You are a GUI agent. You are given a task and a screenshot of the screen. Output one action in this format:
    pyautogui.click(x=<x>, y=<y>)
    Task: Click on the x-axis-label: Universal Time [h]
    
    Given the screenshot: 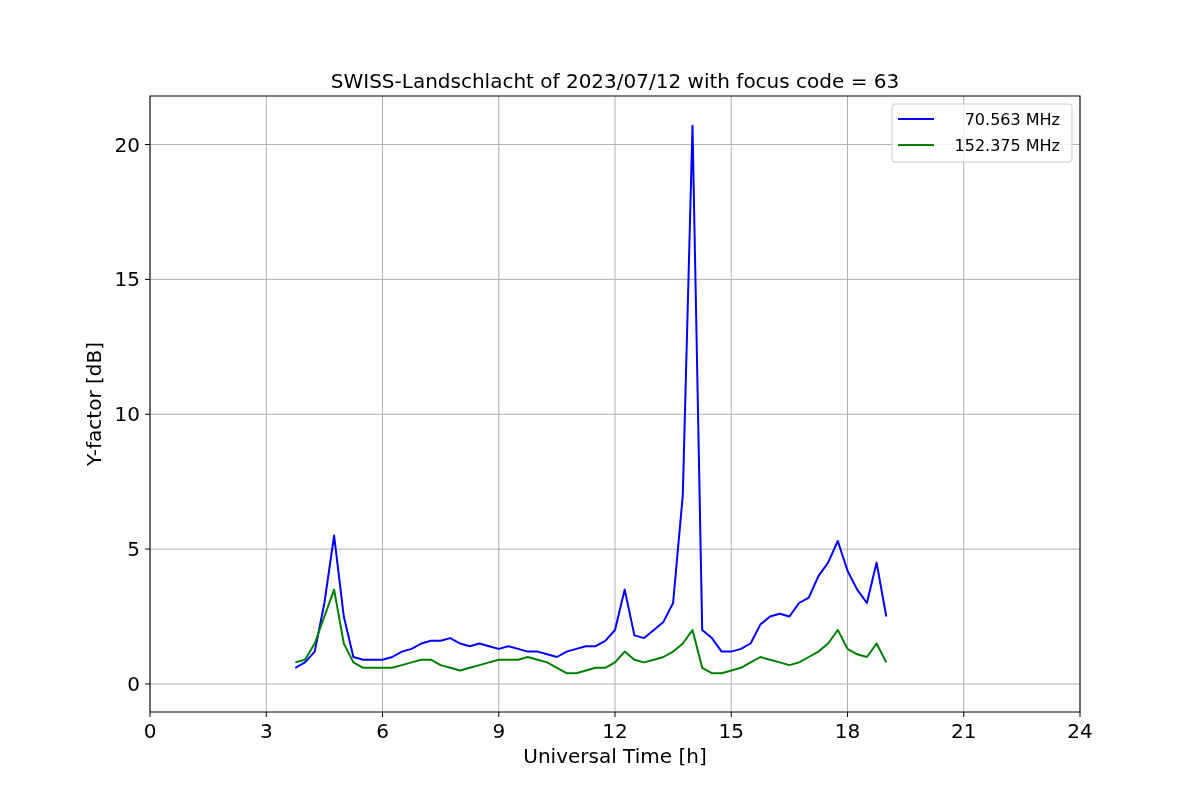 What is the action you would take?
    pyautogui.click(x=615, y=756)
    